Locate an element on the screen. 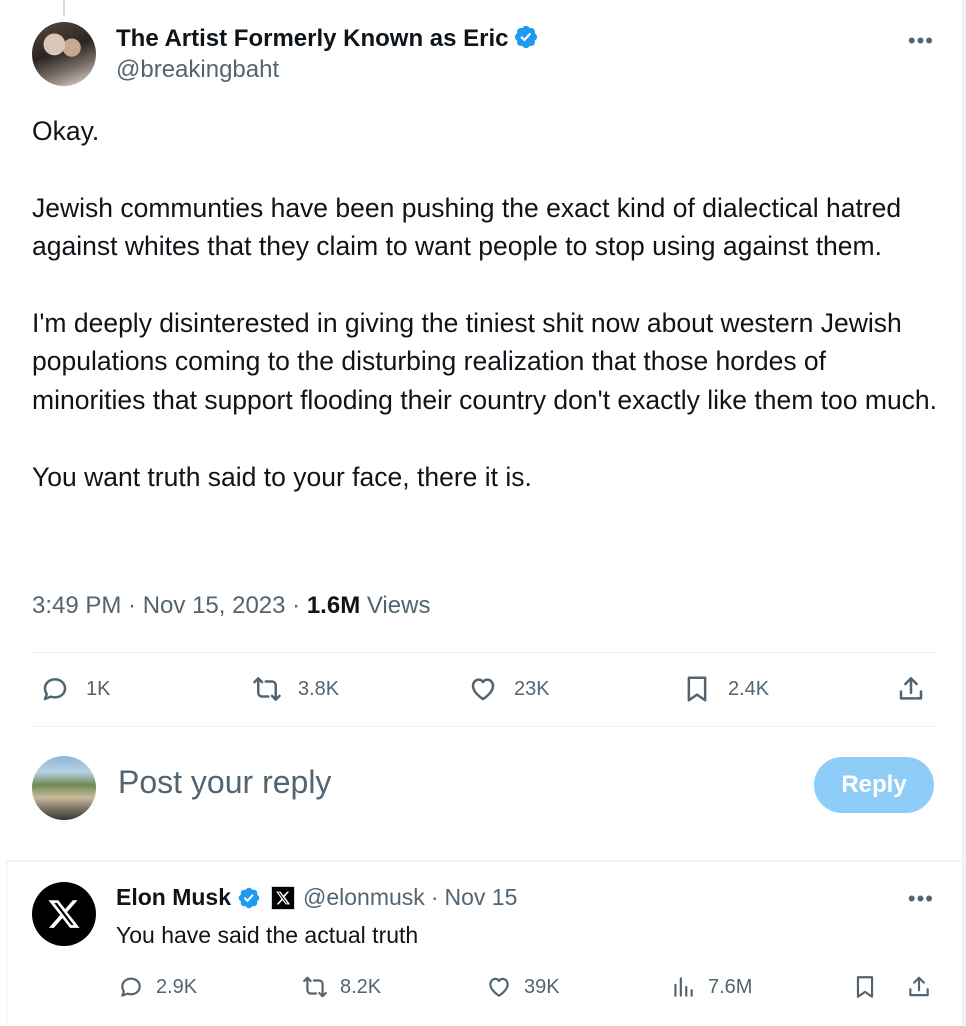 This screenshot has height=1026, width=966. reply-button: Reply is located at coordinates (874, 785).